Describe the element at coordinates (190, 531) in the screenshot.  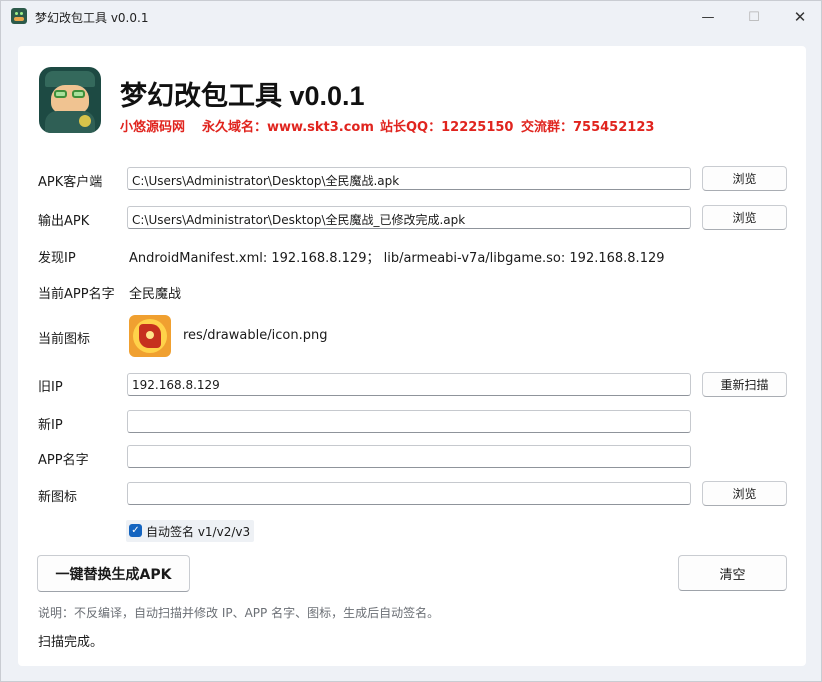
I see `auto-sign-label: 自动签名 v1/v2/v3` at that location.